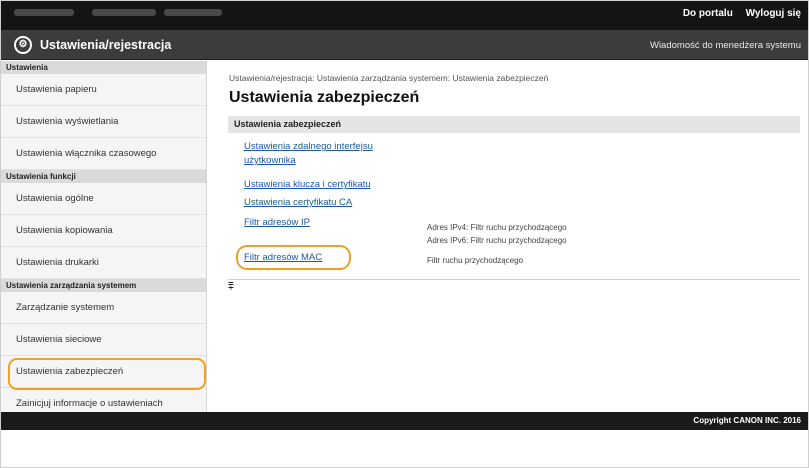 Image resolution: width=809 pixels, height=468 pixels. Describe the element at coordinates (103, 154) in the screenshot. I see `sidebar-item-timer-settings: Ustawienia włącznika czasowego` at that location.